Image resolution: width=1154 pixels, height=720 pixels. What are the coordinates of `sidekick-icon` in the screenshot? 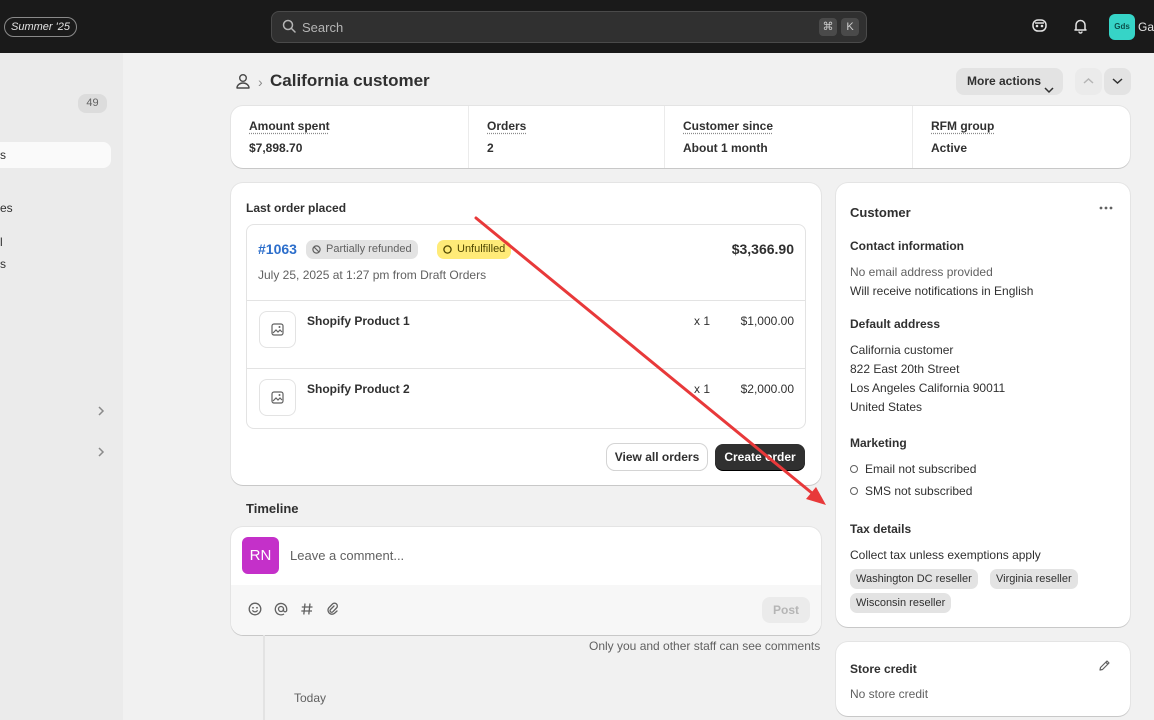 It's located at (1039, 27).